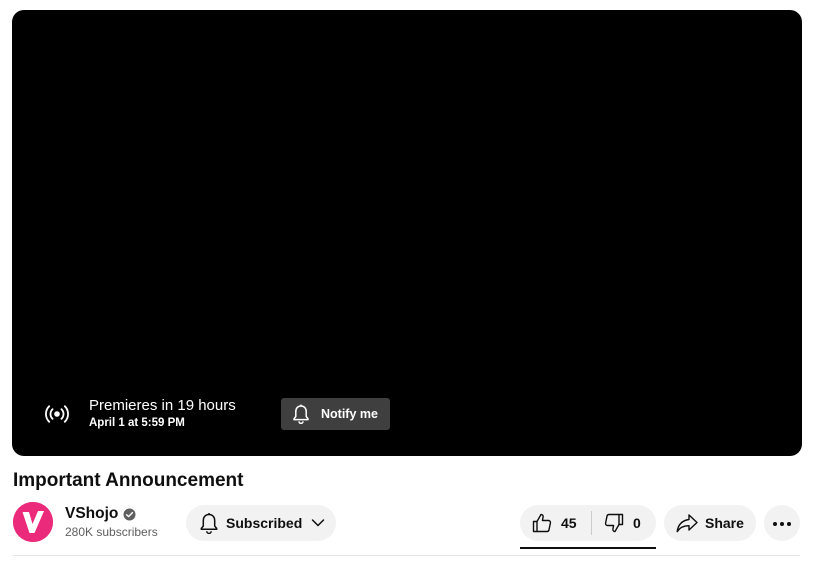  I want to click on more-horizontal-icon, so click(782, 523).